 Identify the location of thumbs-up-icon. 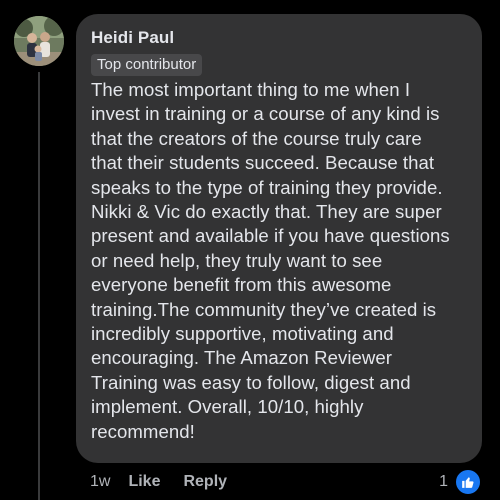
(468, 482).